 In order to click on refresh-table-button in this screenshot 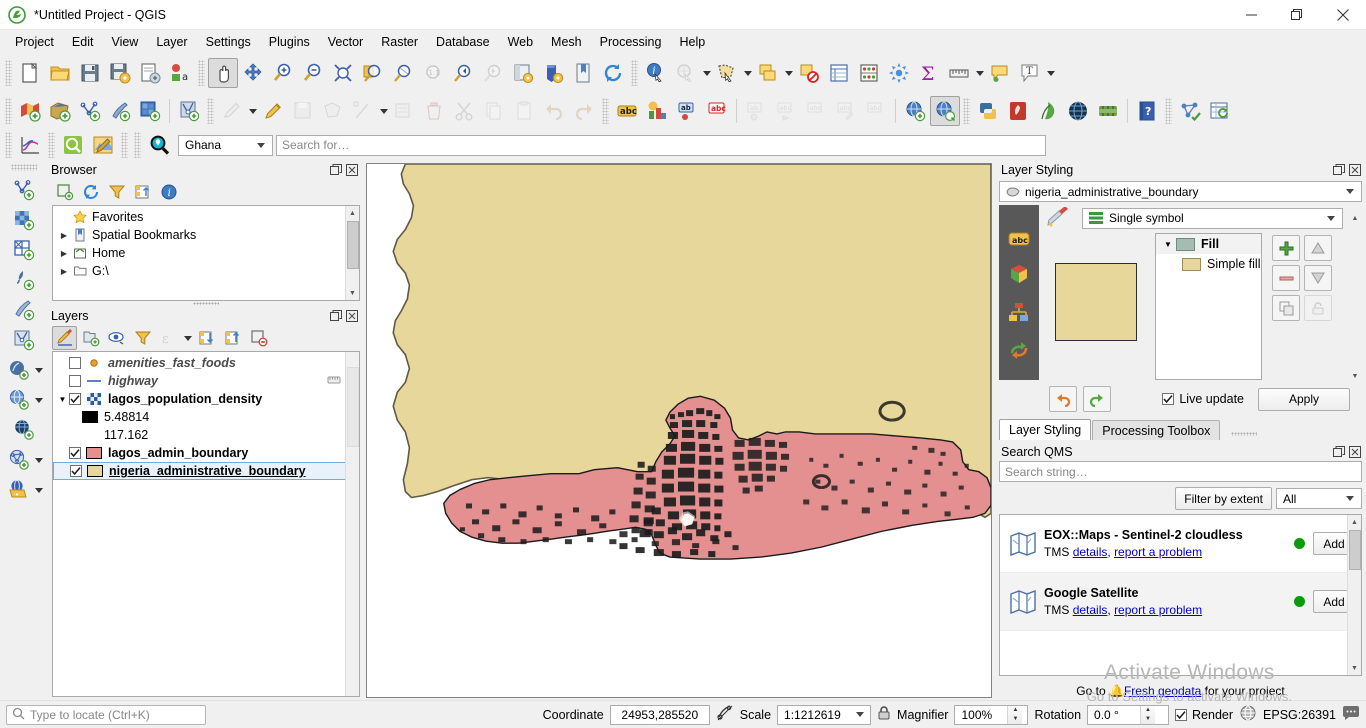, I will do `click(1220, 111)`.